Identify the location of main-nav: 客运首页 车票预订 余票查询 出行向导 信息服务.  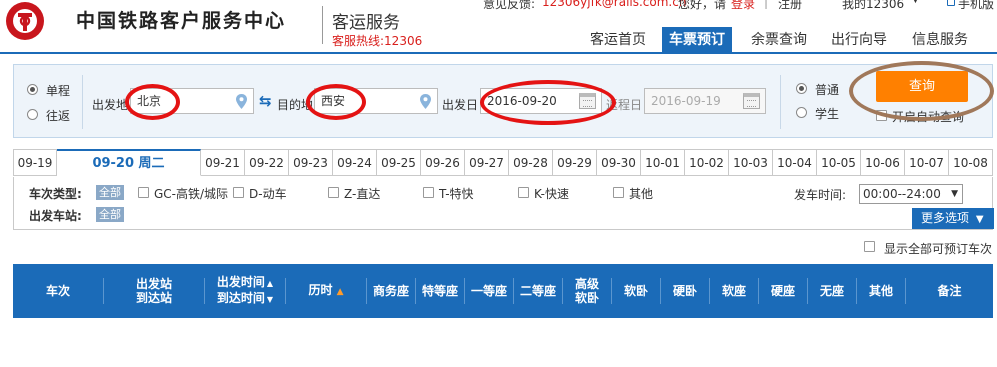
(498, 40).